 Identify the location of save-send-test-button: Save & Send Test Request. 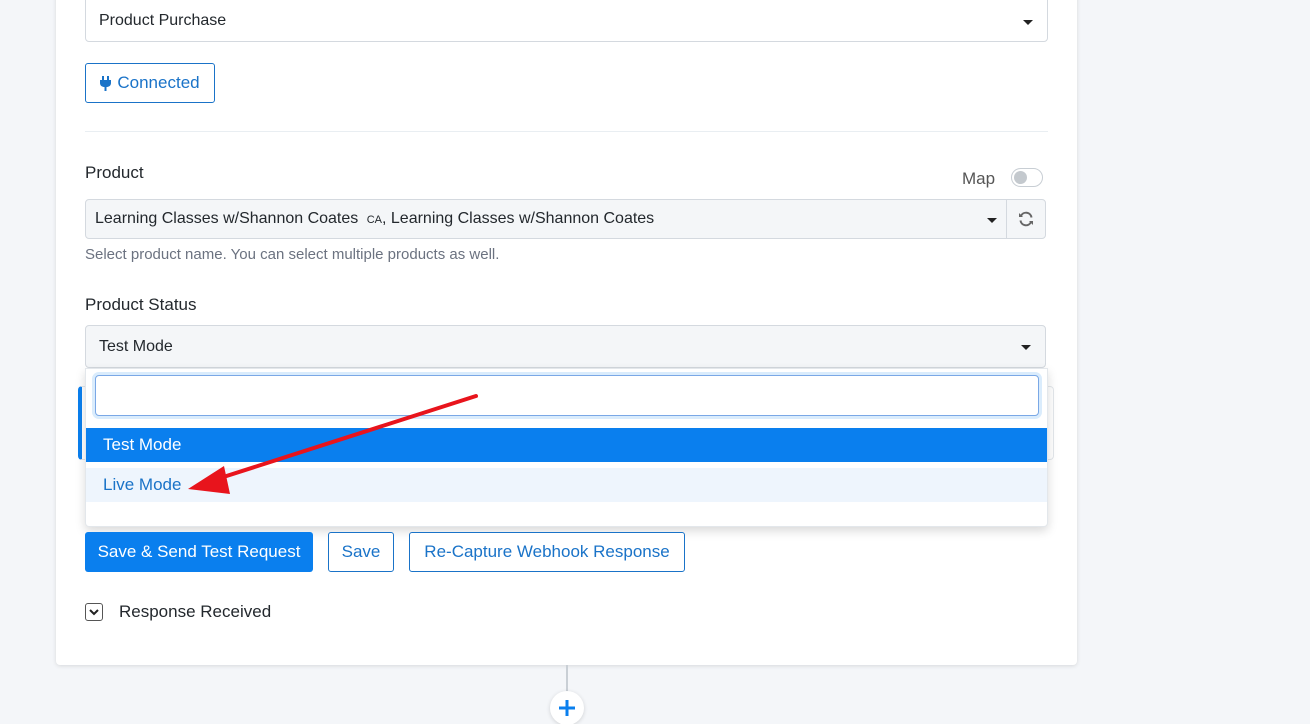
(199, 552).